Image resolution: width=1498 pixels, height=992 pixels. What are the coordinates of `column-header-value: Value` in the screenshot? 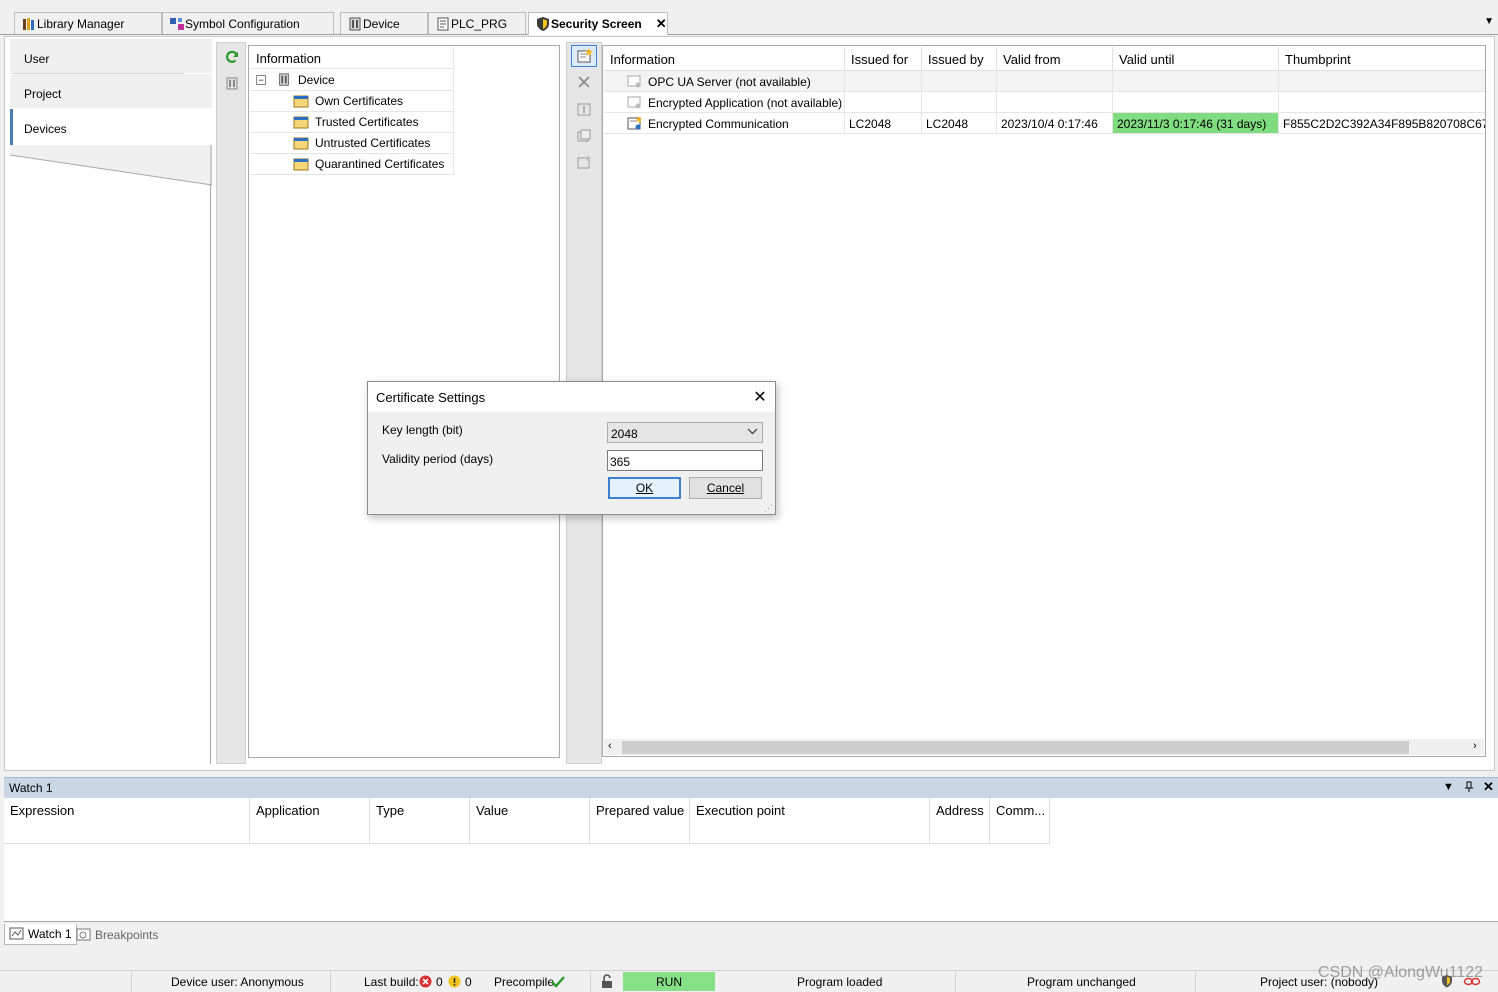 It's located at (530, 821).